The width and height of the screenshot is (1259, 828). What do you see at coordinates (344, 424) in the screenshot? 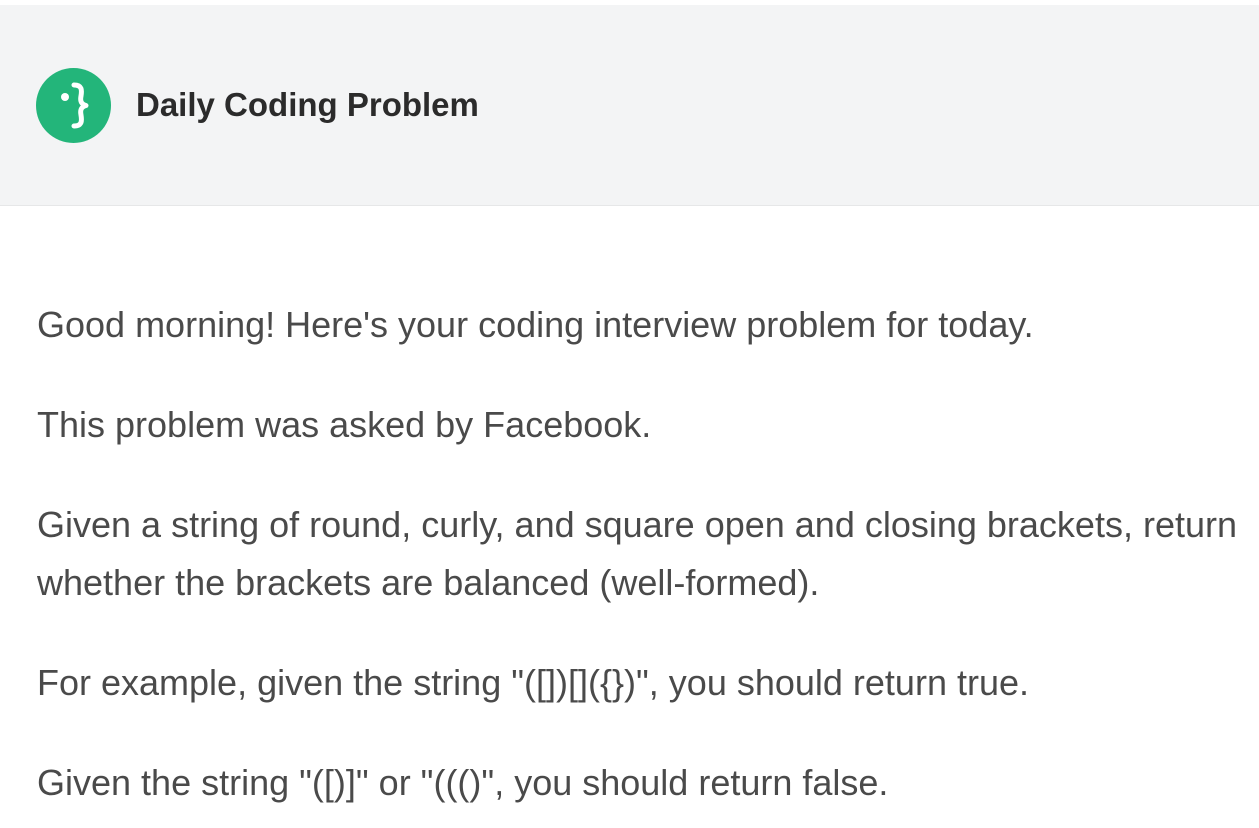
I see `company-paragraph: This problem was asked by Facebook.` at bounding box center [344, 424].